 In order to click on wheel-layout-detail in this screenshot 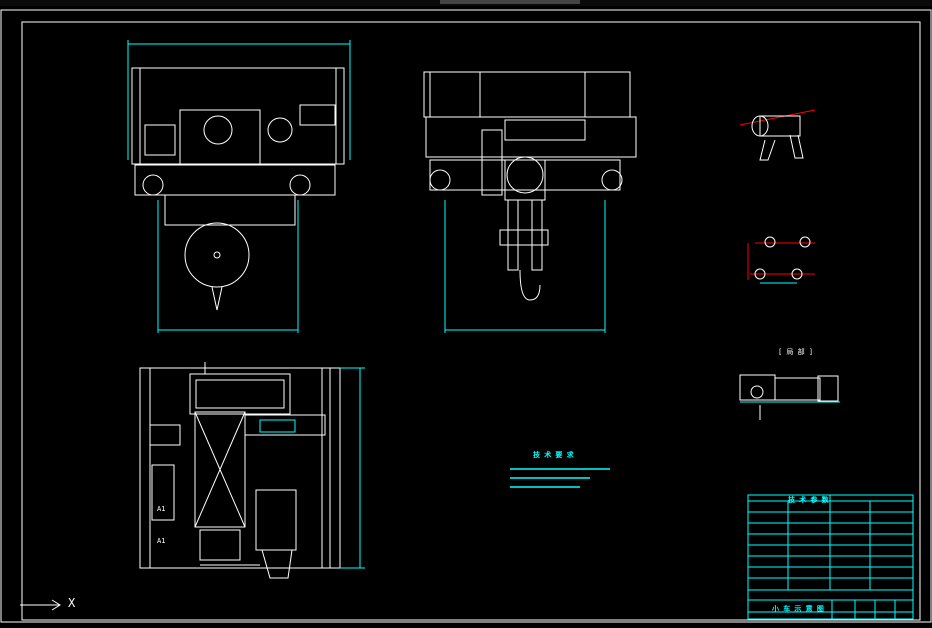, I will do `click(781, 260)`.